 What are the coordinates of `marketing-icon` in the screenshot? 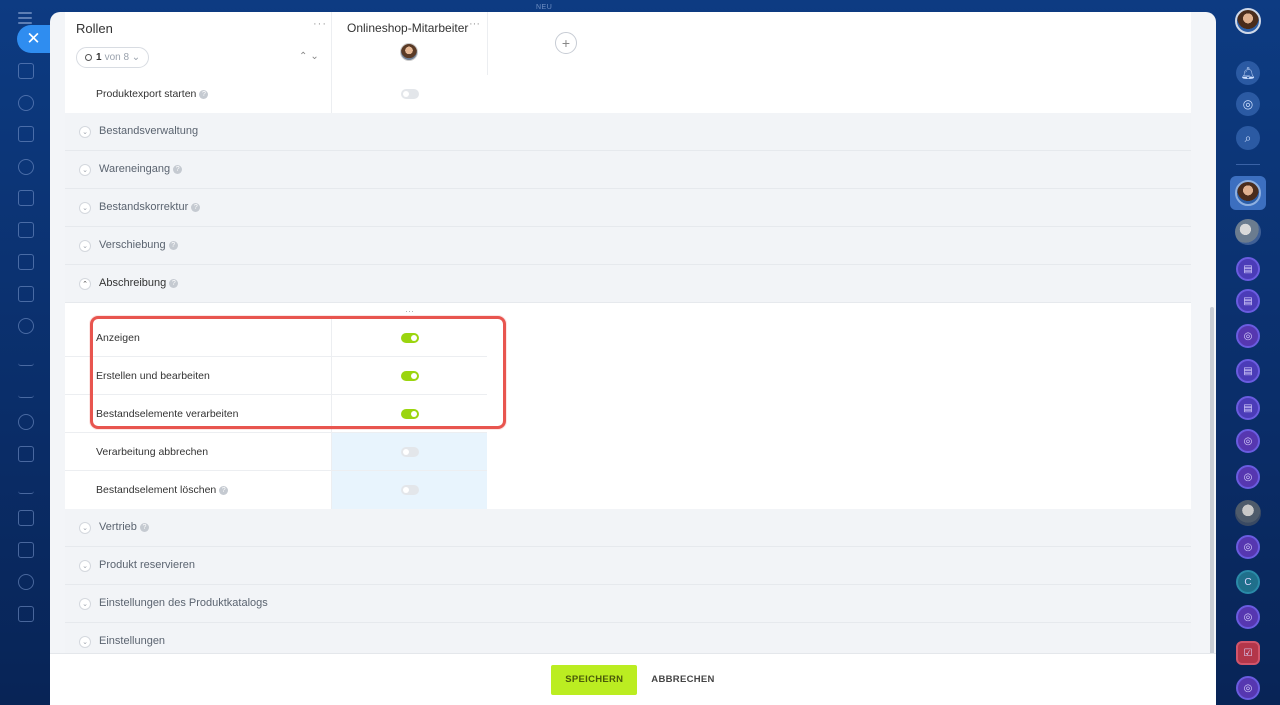 It's located at (26, 422).